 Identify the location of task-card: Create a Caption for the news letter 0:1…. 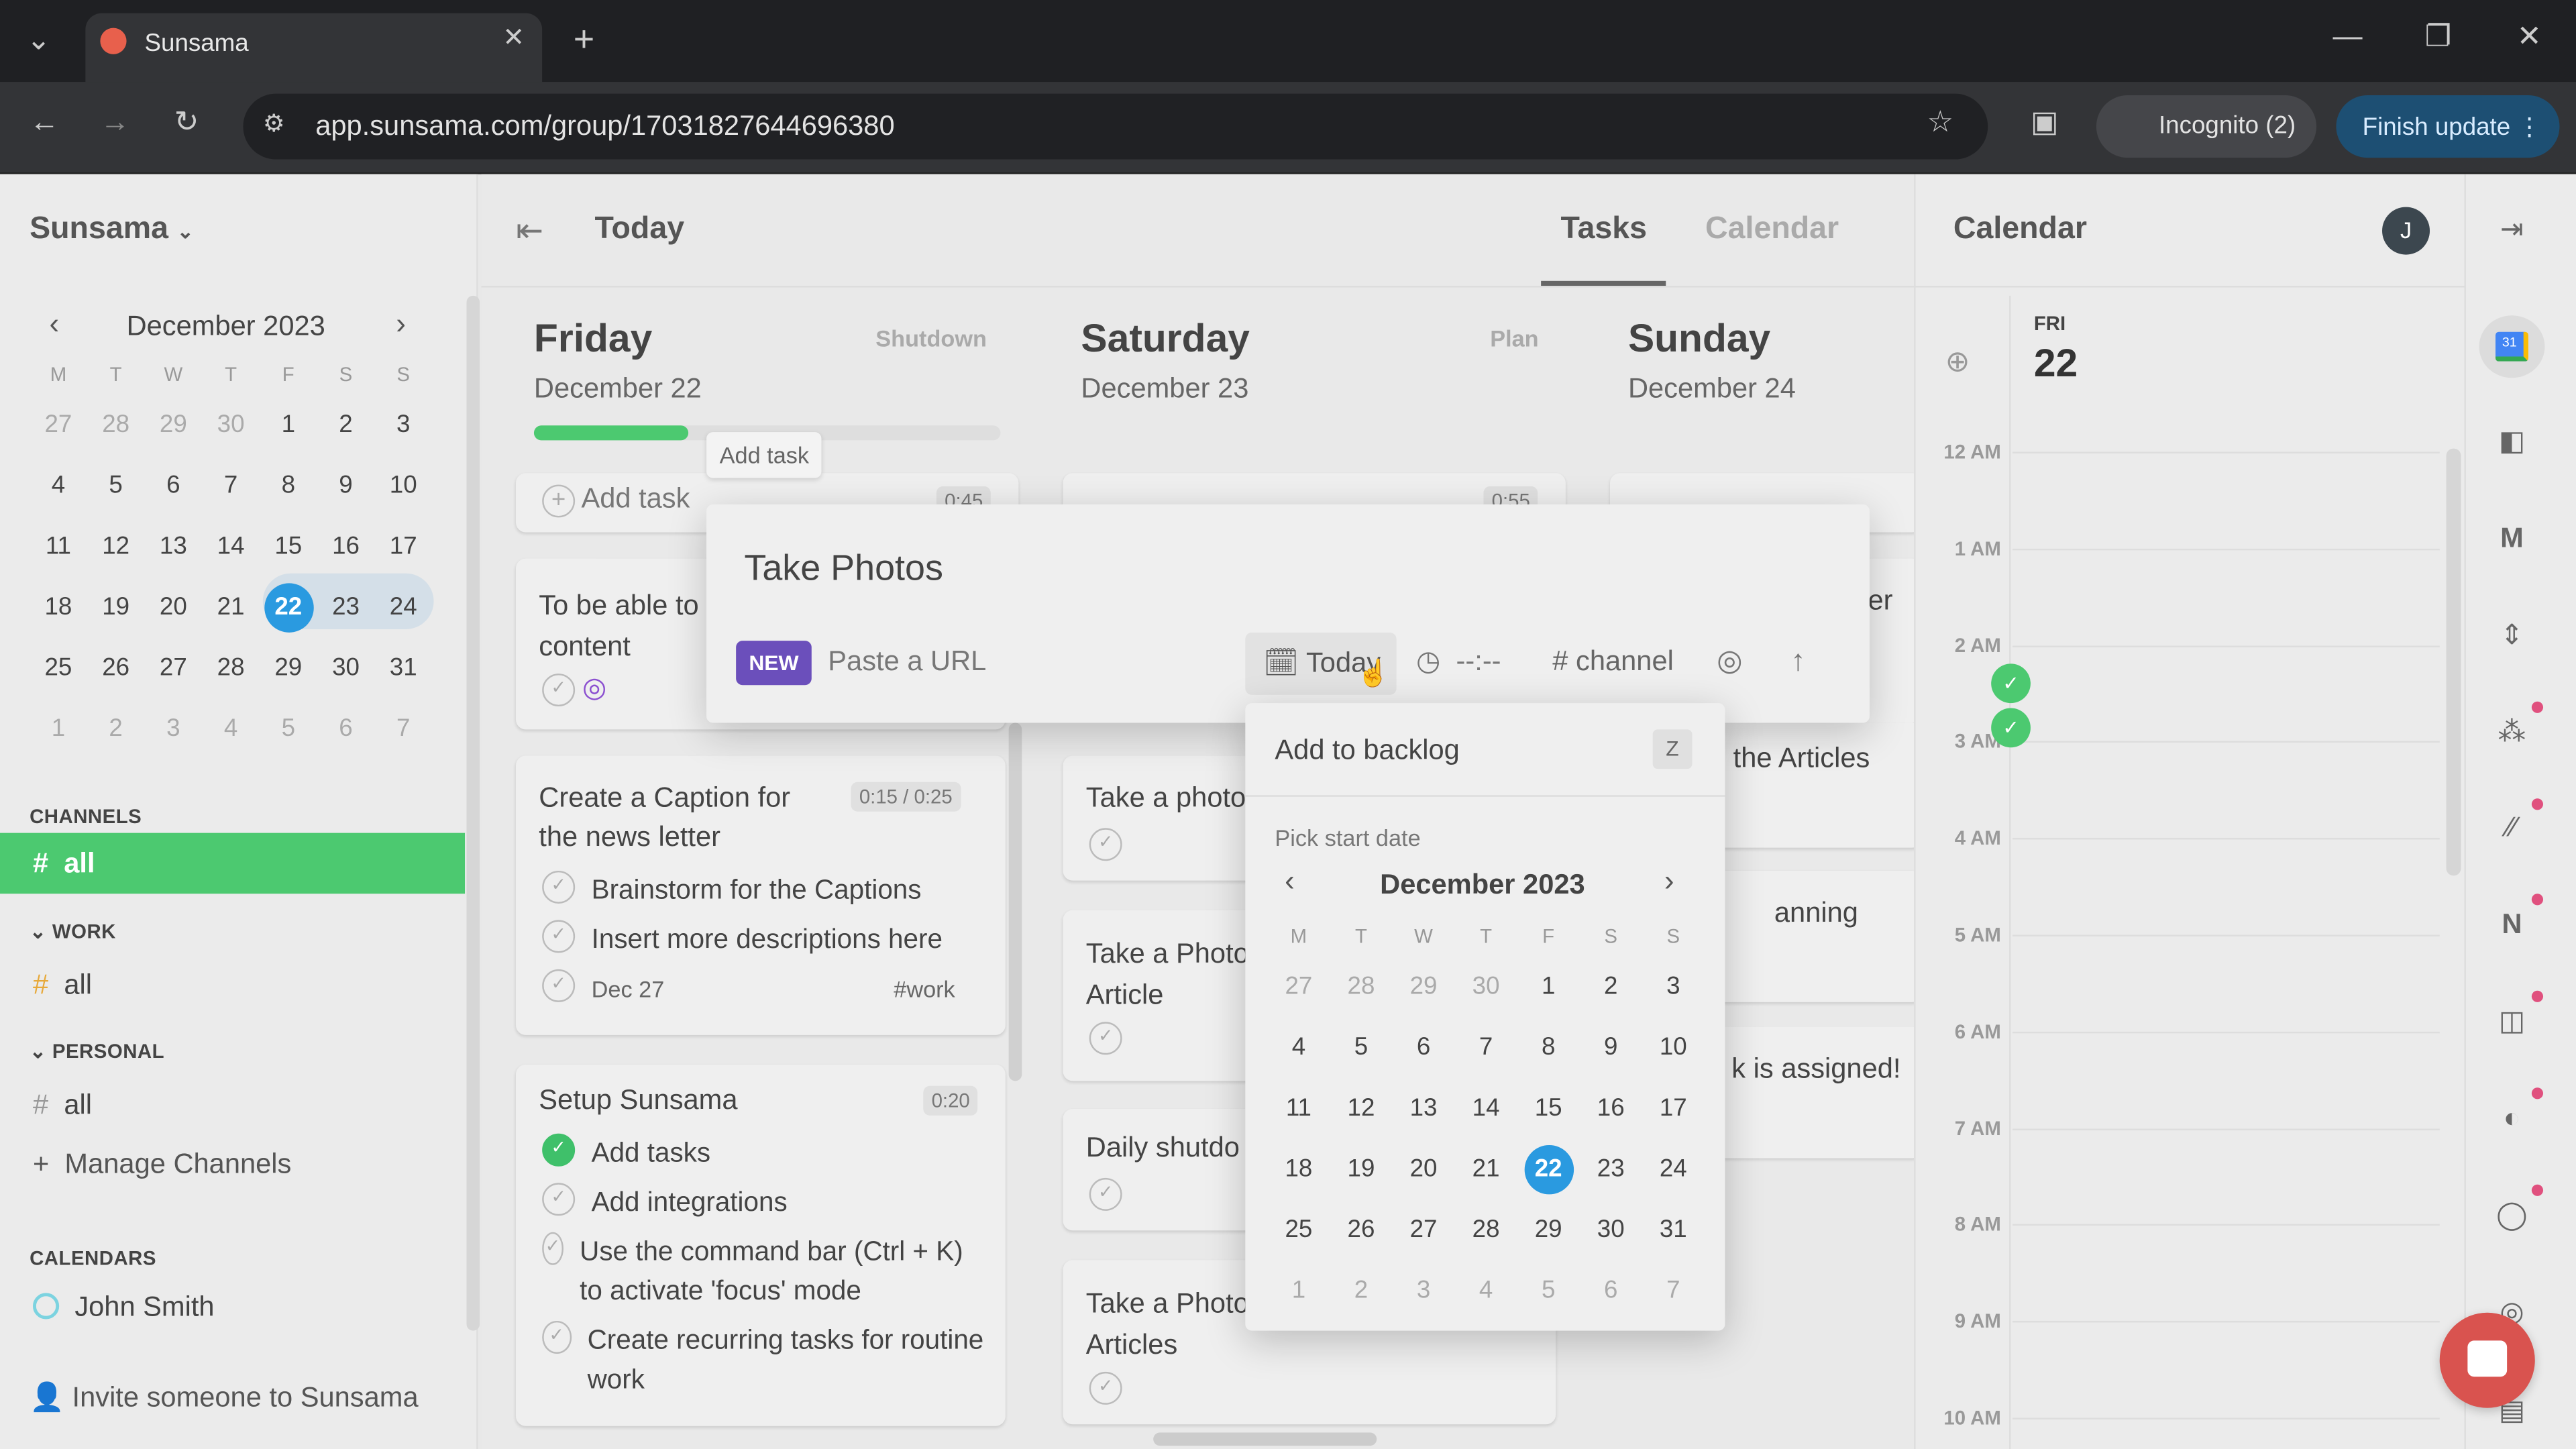
(760, 895).